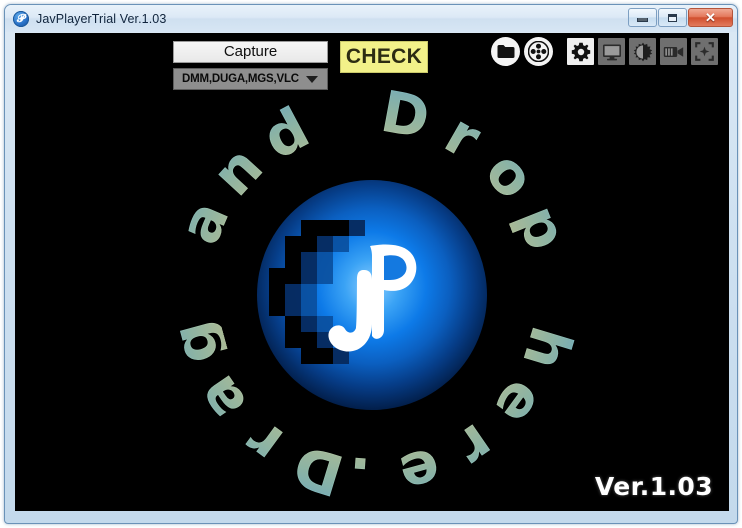 The image size is (742, 528). What do you see at coordinates (371, 18) in the screenshot?
I see `title-bar: JavPlayerTrial Ver.1.03 ✕` at bounding box center [371, 18].